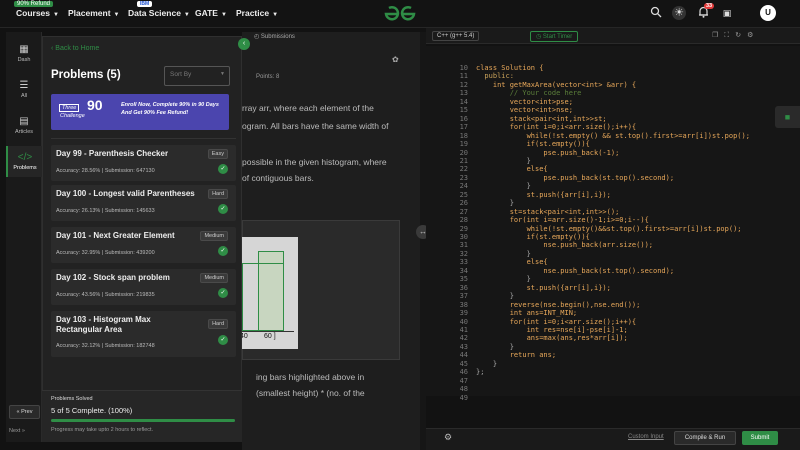 The width and height of the screenshot is (800, 450). What do you see at coordinates (24, 89) in the screenshot?
I see `rail-item-all: ☰ All` at bounding box center [24, 89].